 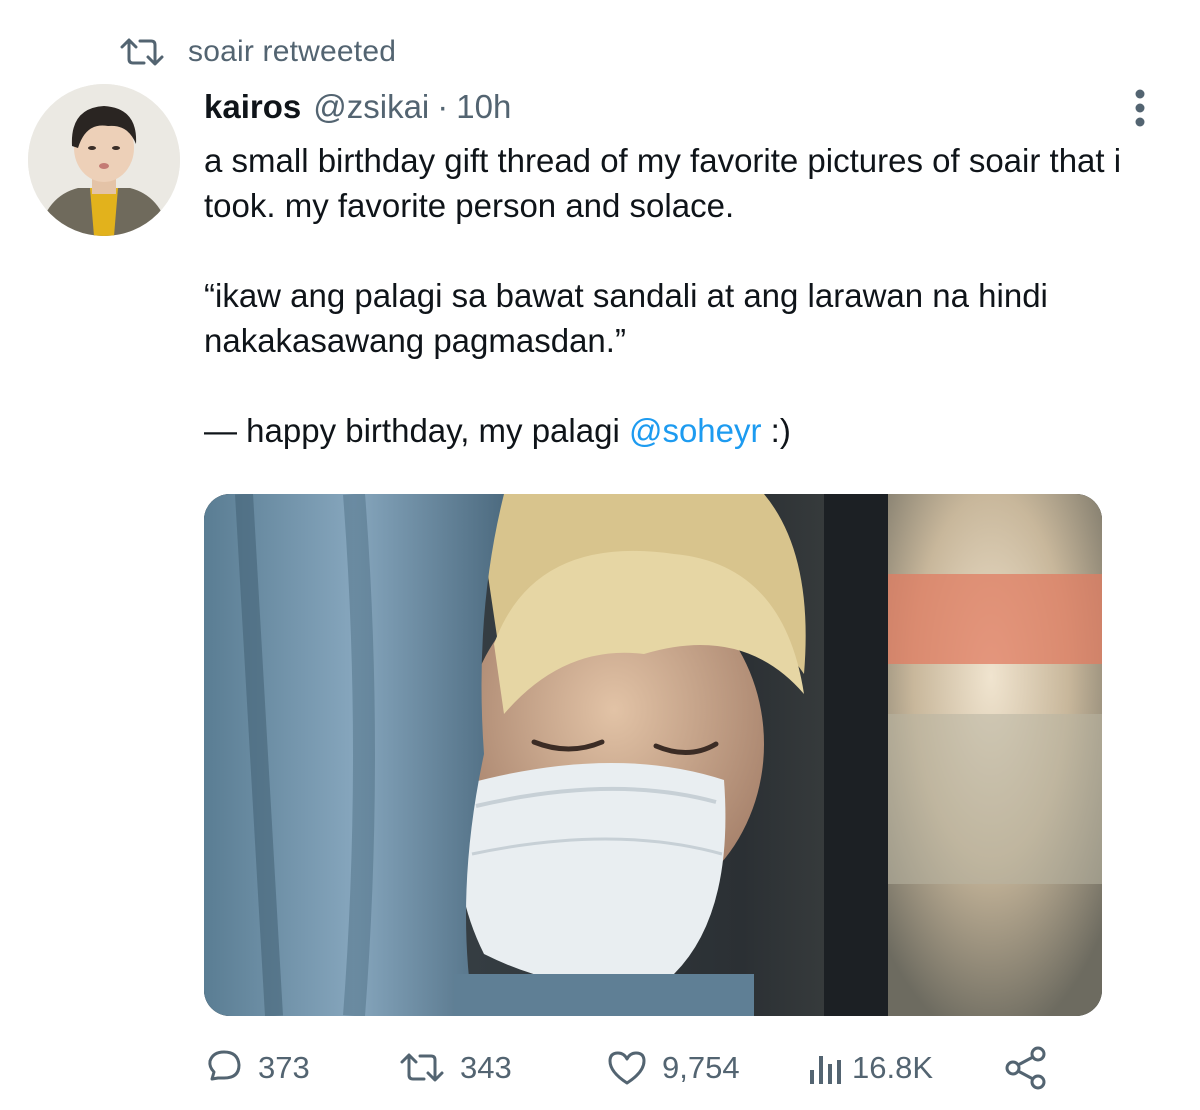 What do you see at coordinates (701, 1067) in the screenshot?
I see `like-count: 9,754` at bounding box center [701, 1067].